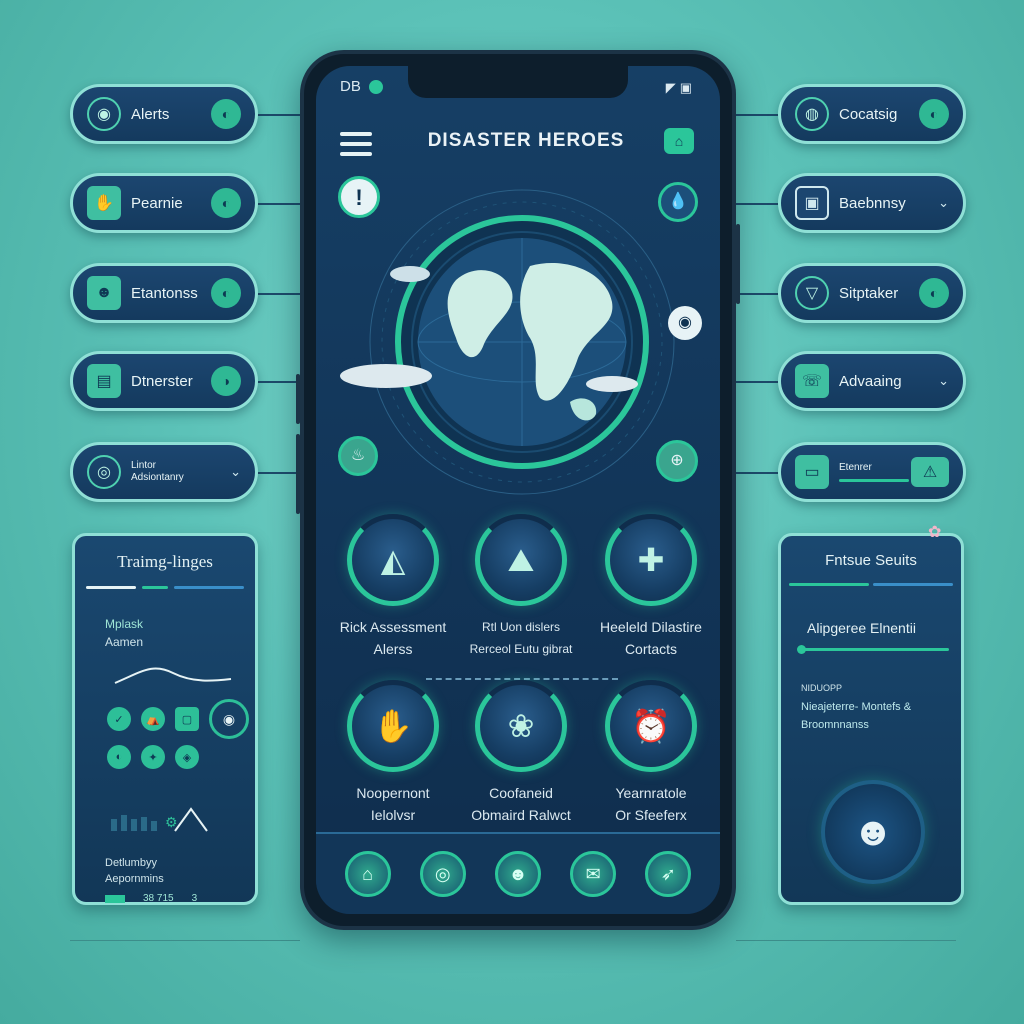  Describe the element at coordinates (518, 82) in the screenshot. I see `phone-notch` at that location.